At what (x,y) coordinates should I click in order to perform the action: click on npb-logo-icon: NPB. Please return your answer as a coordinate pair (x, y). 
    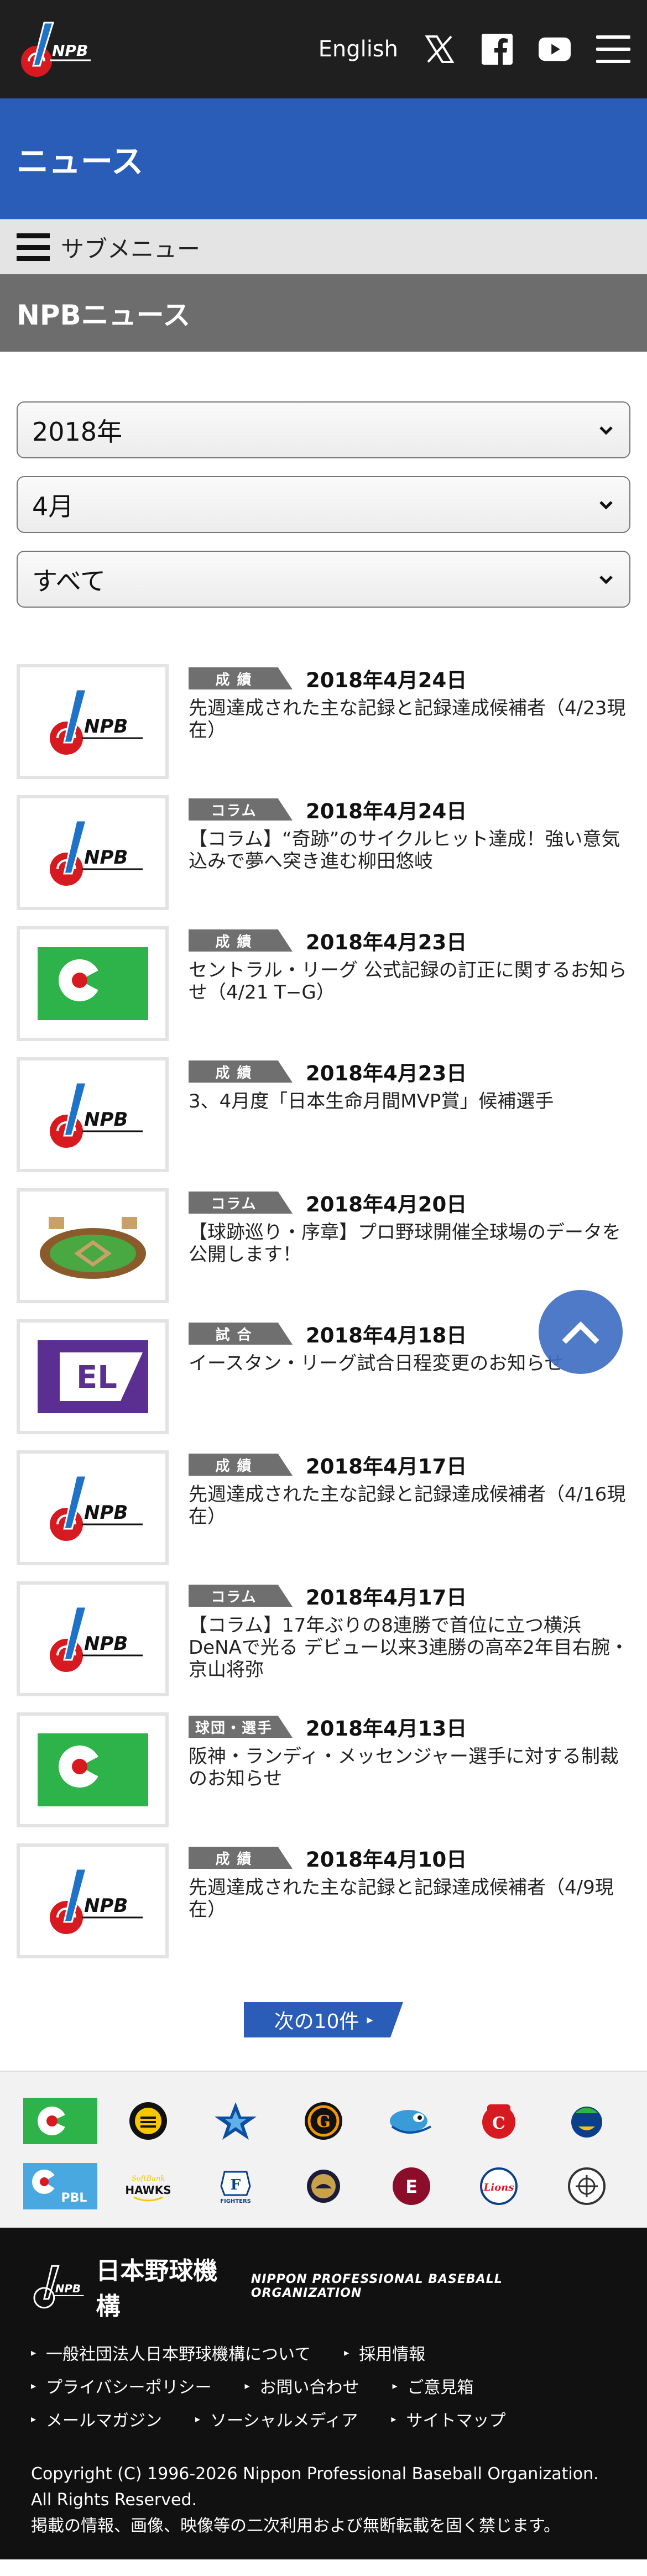
    Looking at the image, I should click on (93, 1114).